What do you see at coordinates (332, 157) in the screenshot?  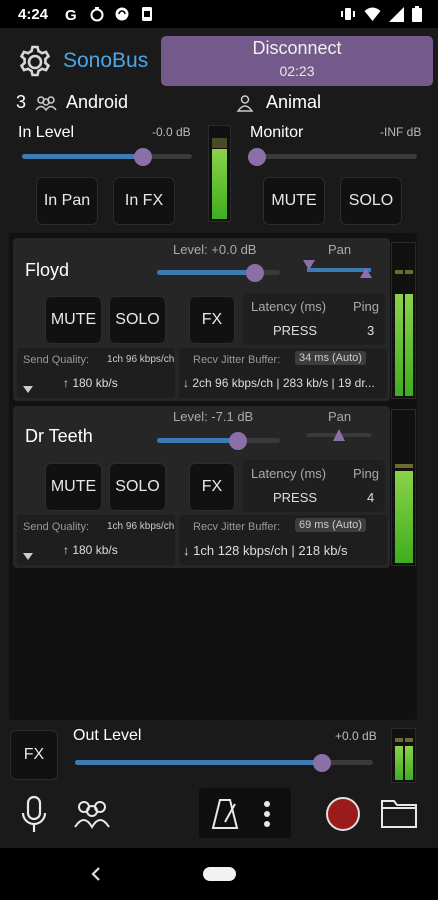 I see `monitor-slider` at bounding box center [332, 157].